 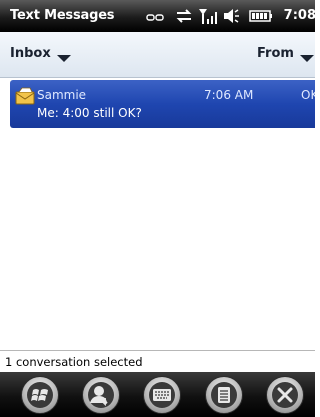 I want to click on list-header: Inbox From, so click(x=157, y=55).